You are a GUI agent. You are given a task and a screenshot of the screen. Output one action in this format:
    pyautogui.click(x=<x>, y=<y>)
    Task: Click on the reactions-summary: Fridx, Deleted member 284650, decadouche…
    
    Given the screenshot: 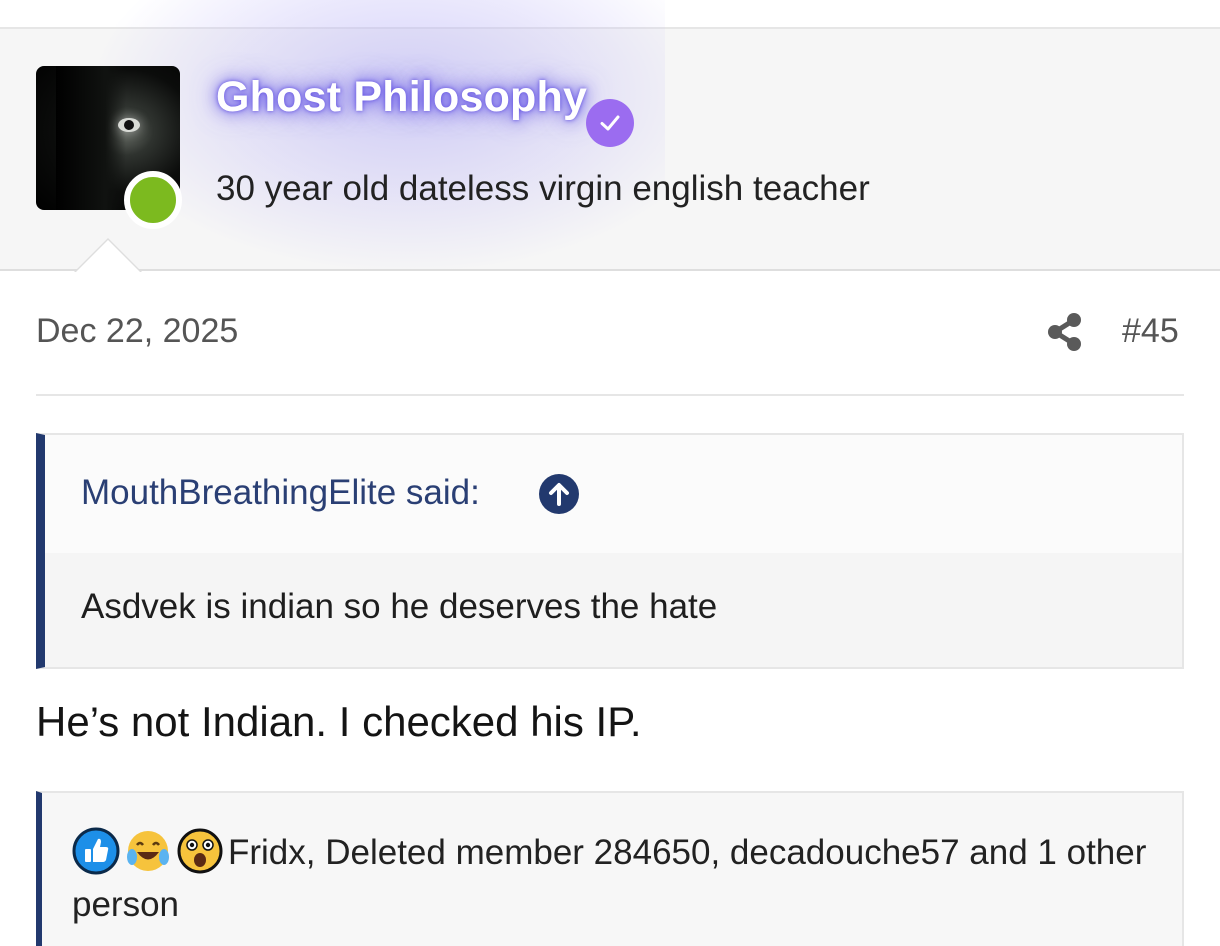 What is the action you would take?
    pyautogui.click(x=609, y=878)
    